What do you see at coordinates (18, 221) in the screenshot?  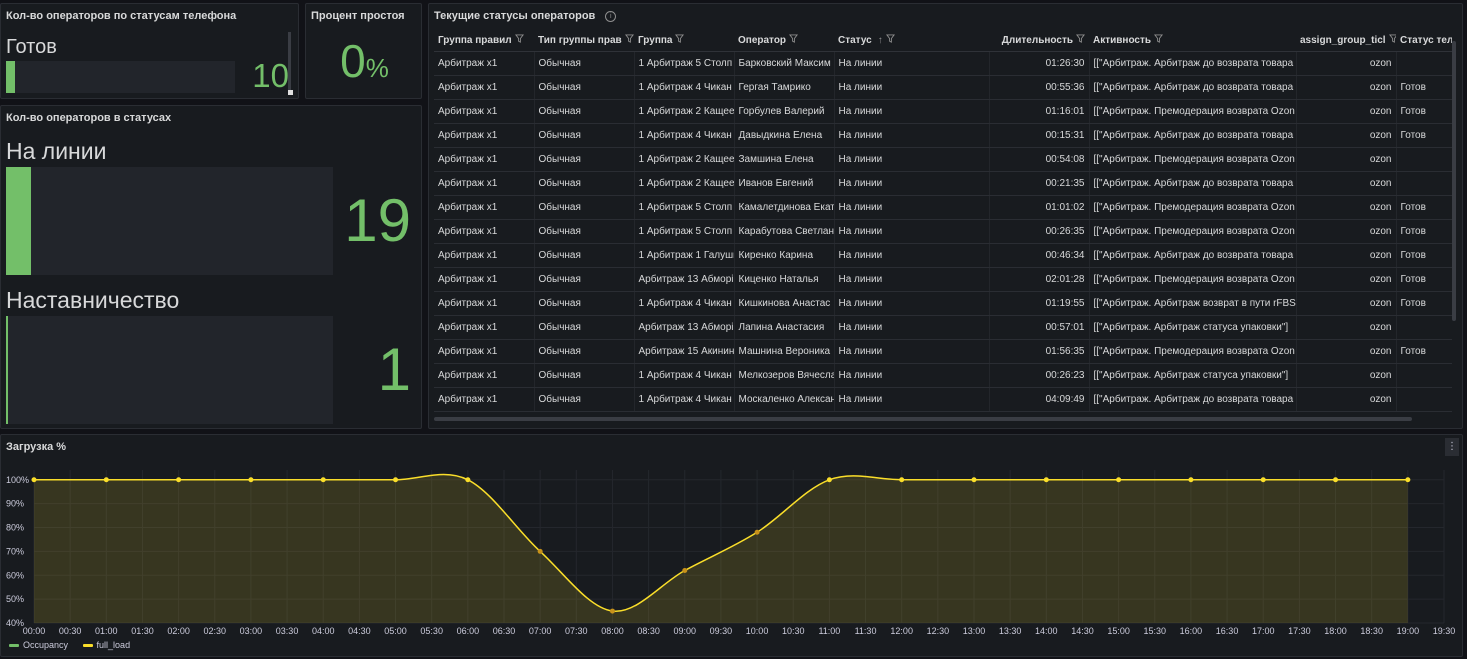 I see `online-bar-fill` at bounding box center [18, 221].